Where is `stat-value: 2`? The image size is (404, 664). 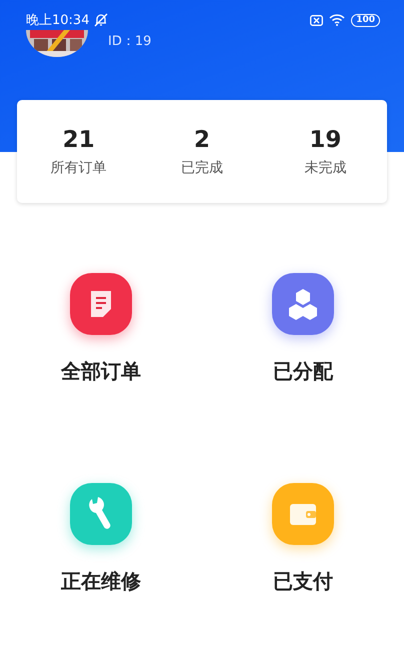 stat-value: 2 is located at coordinates (202, 139).